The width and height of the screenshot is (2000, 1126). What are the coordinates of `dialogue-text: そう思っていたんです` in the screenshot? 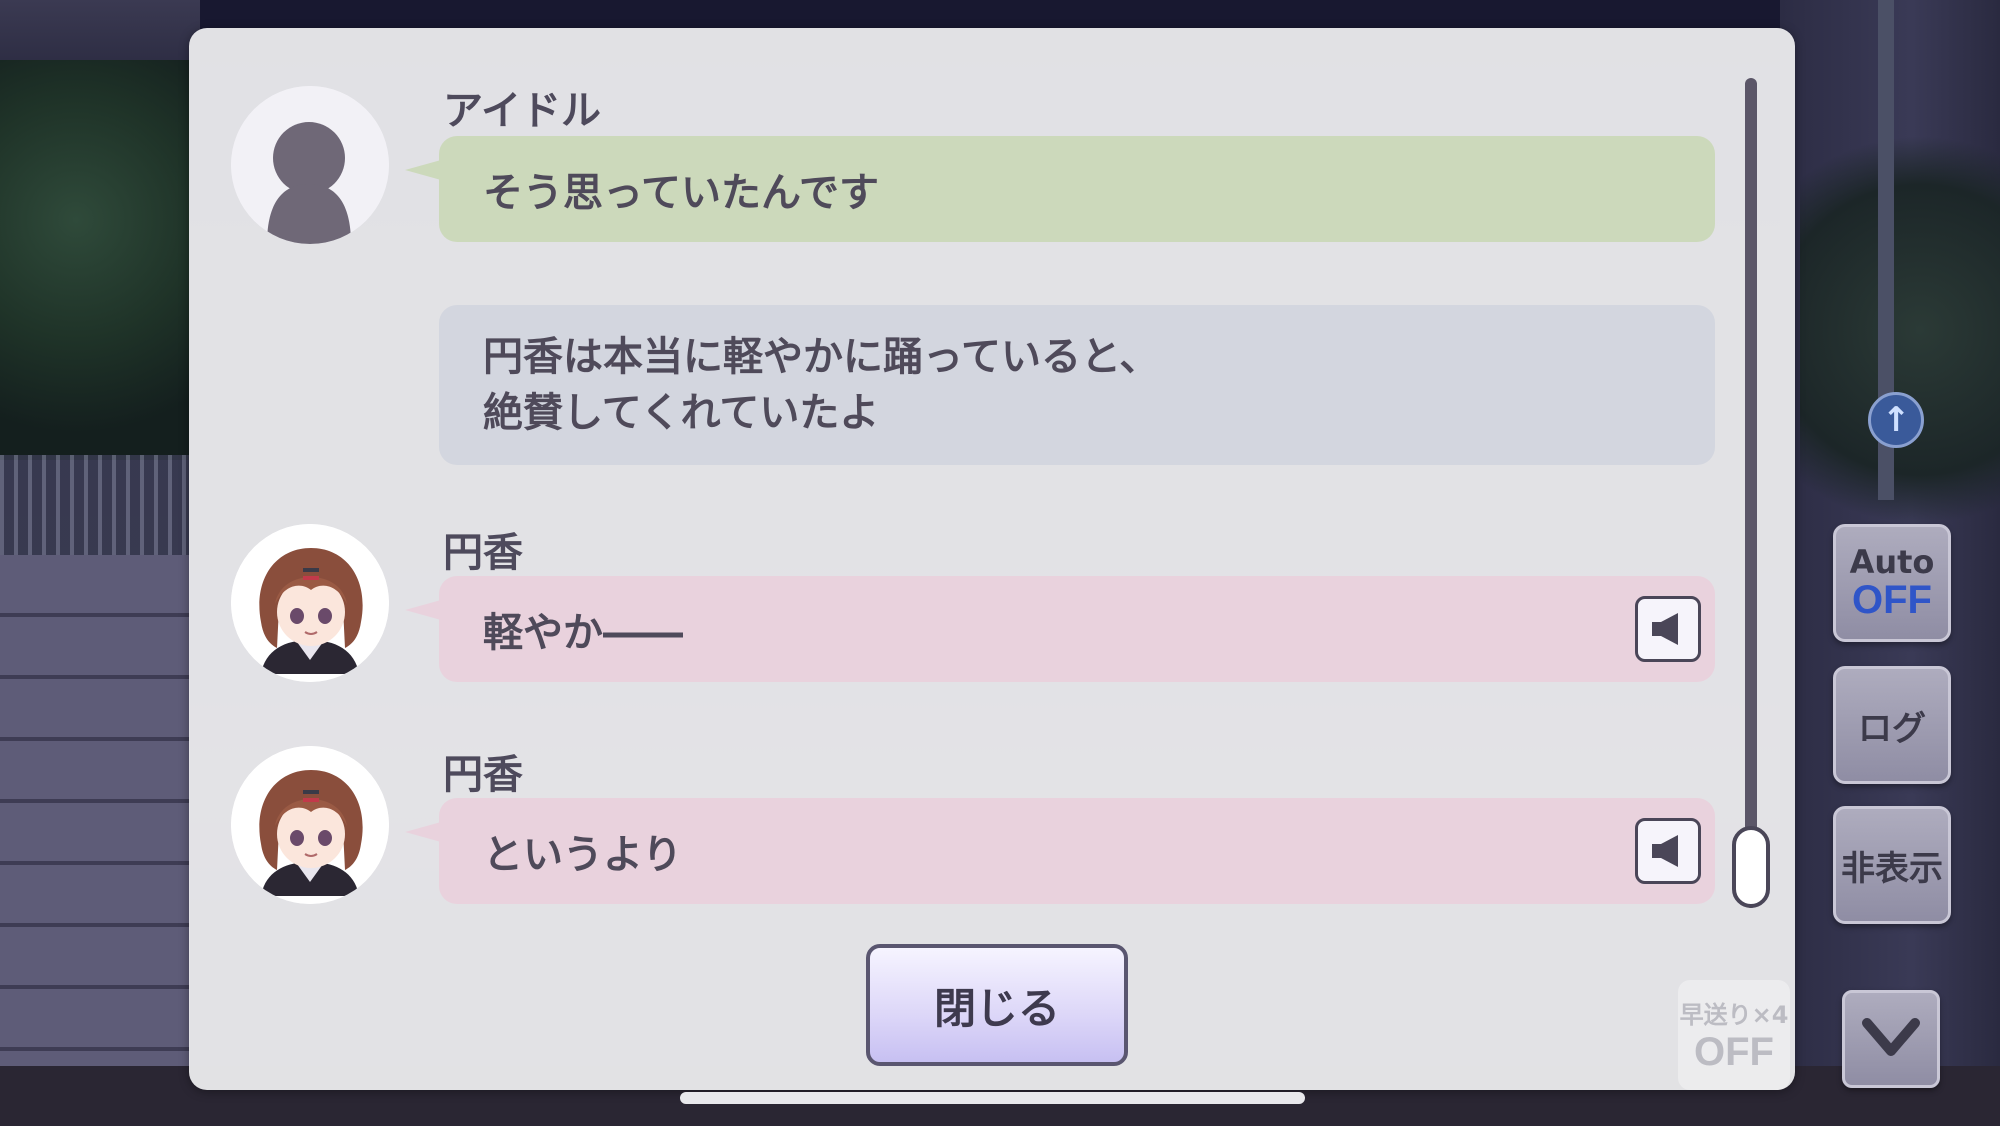 It's located at (681, 193).